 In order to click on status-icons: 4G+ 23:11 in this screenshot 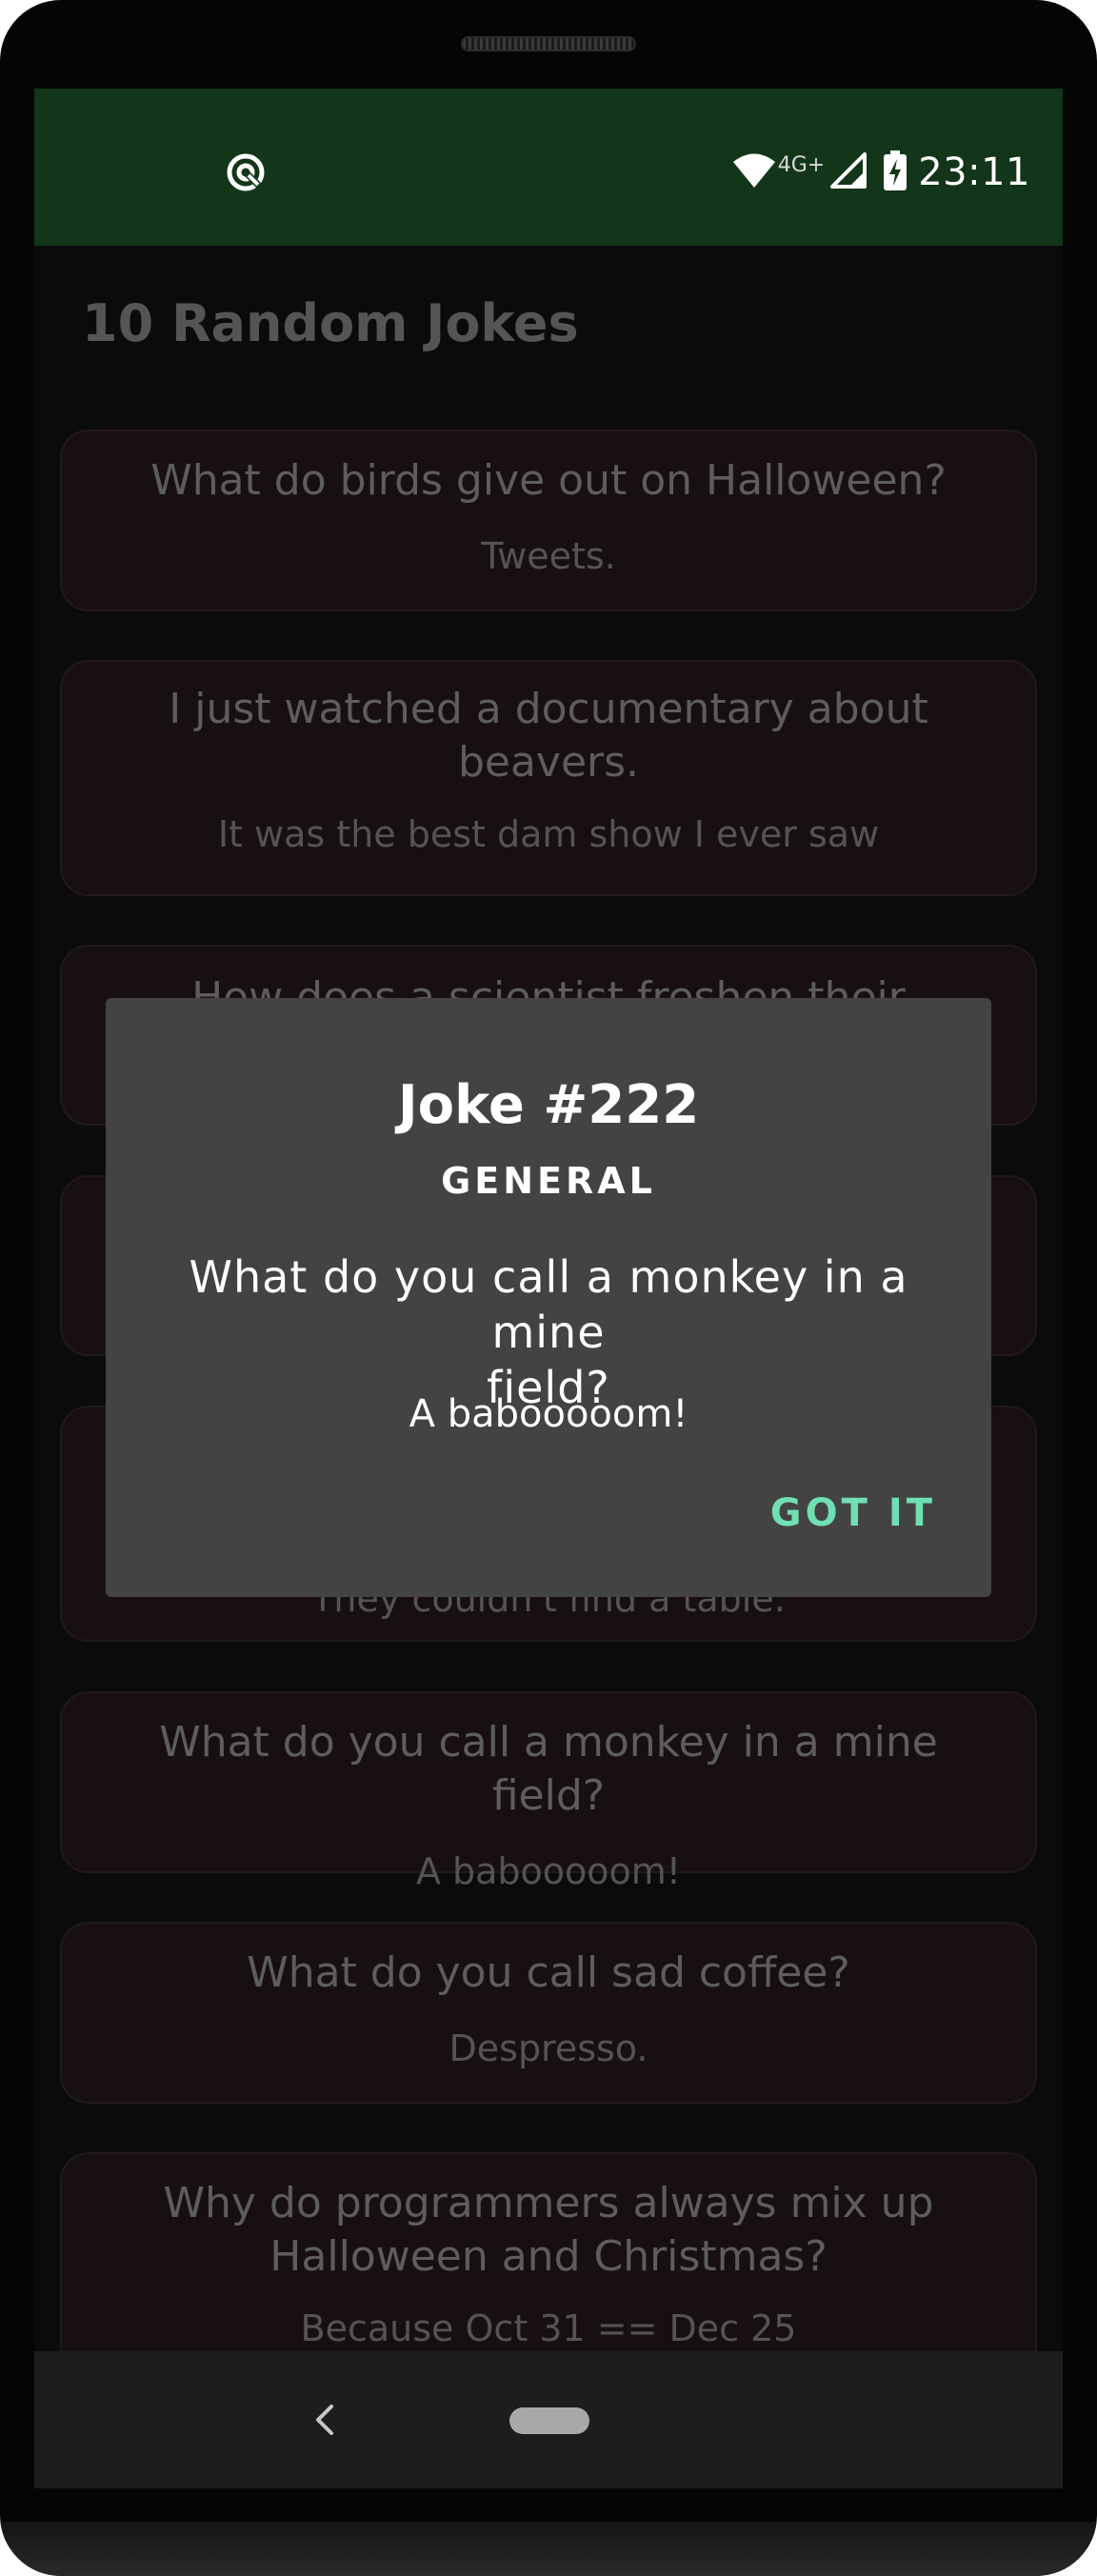, I will do `click(881, 172)`.